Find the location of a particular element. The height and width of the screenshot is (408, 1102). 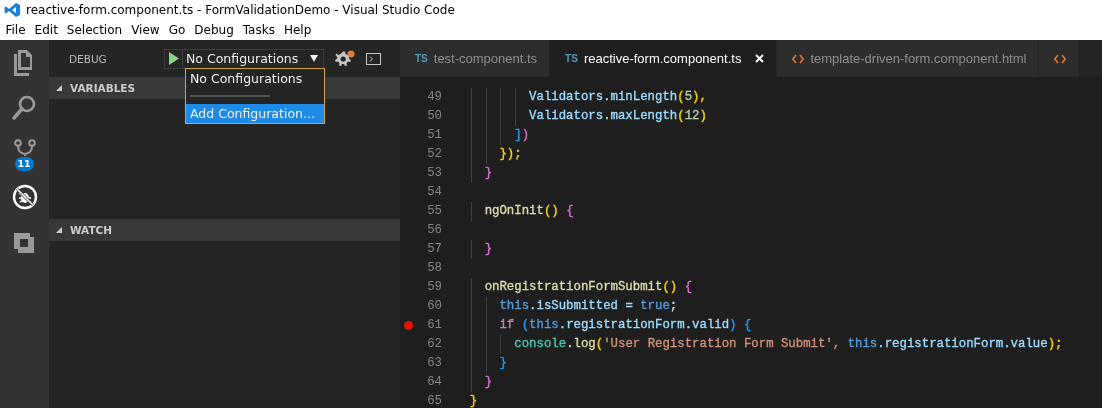

window-title: reactive-form.component.ts - FormValidationDemo - Visual Studio Code is located at coordinates (240, 10).